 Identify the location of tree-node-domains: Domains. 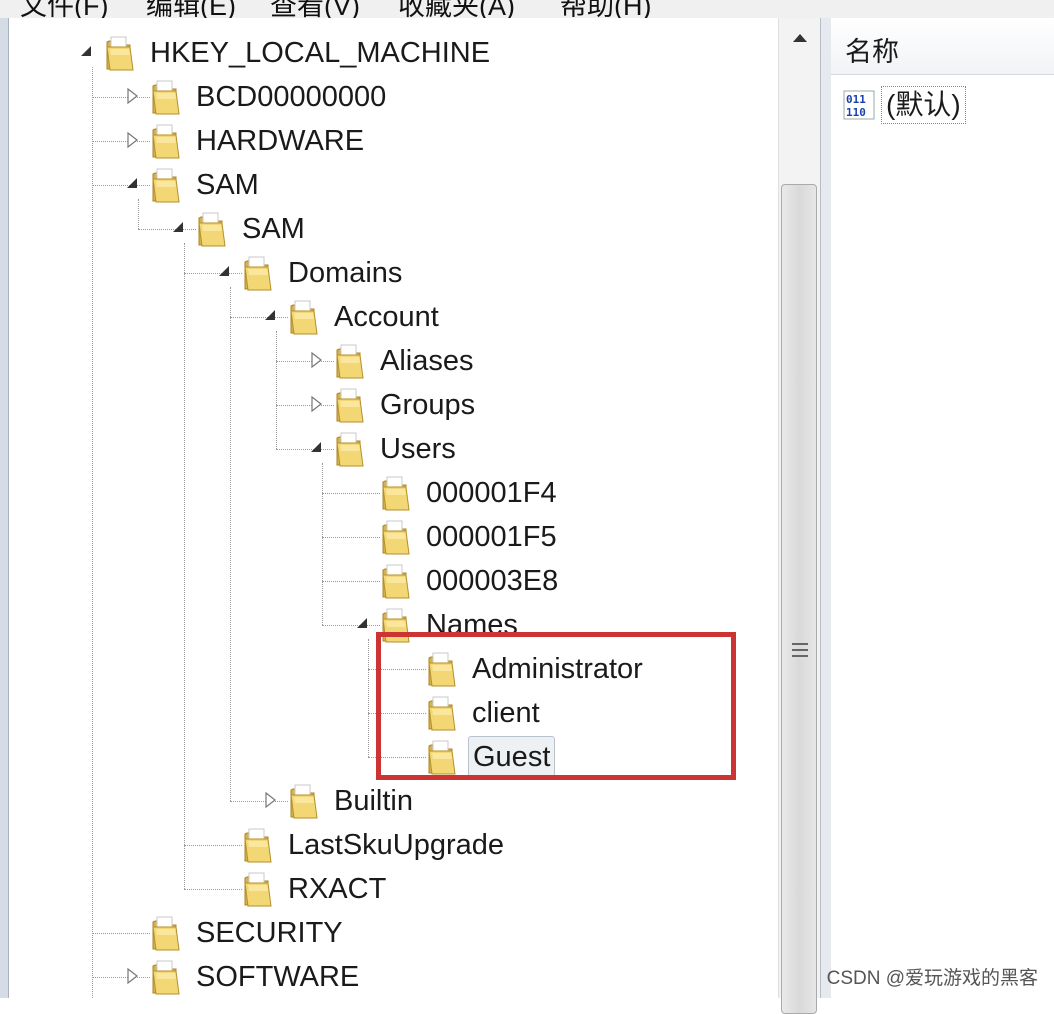
(324, 273).